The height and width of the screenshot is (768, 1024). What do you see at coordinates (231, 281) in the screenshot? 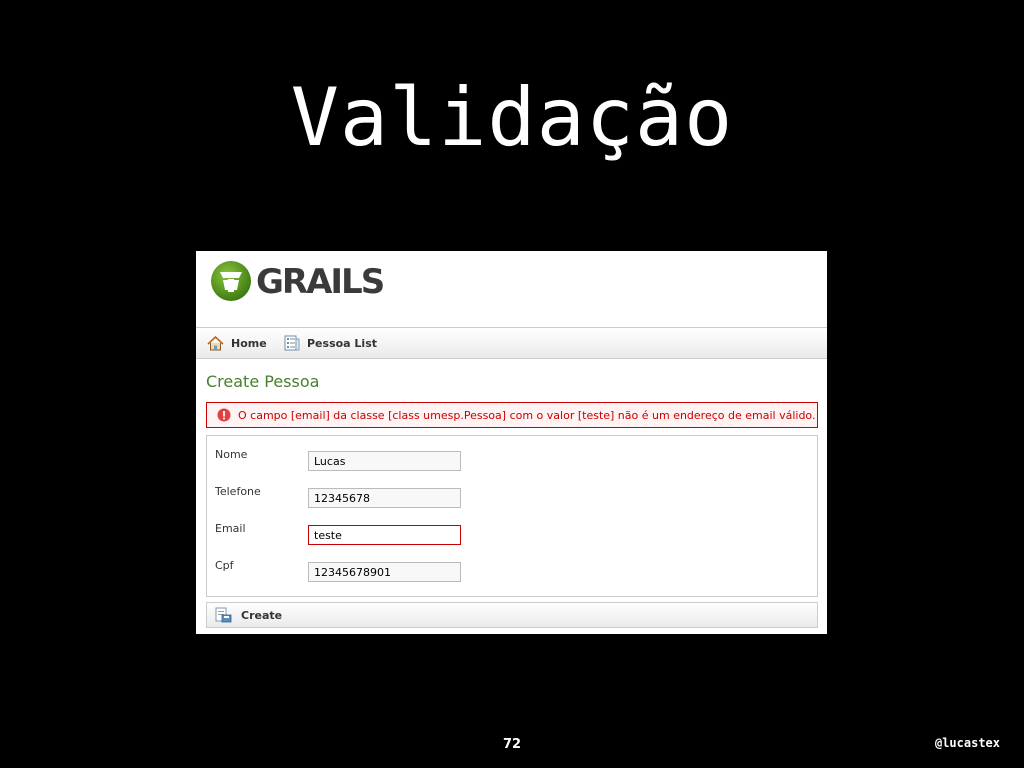
I see `grails-logo-icon` at bounding box center [231, 281].